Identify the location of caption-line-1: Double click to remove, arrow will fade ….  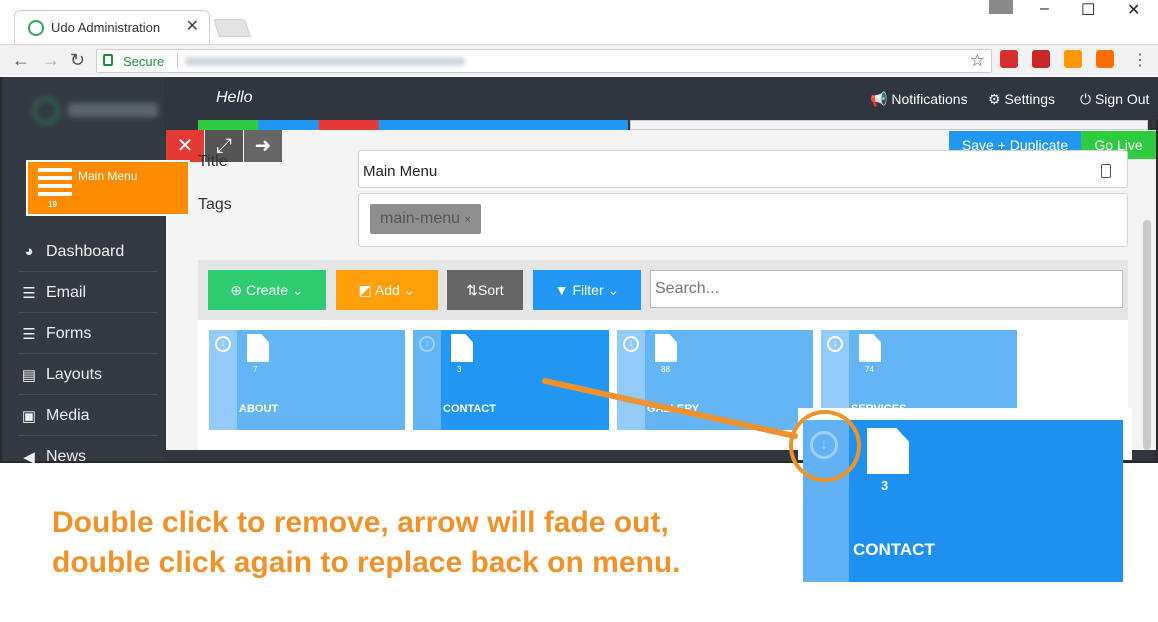
(360, 522).